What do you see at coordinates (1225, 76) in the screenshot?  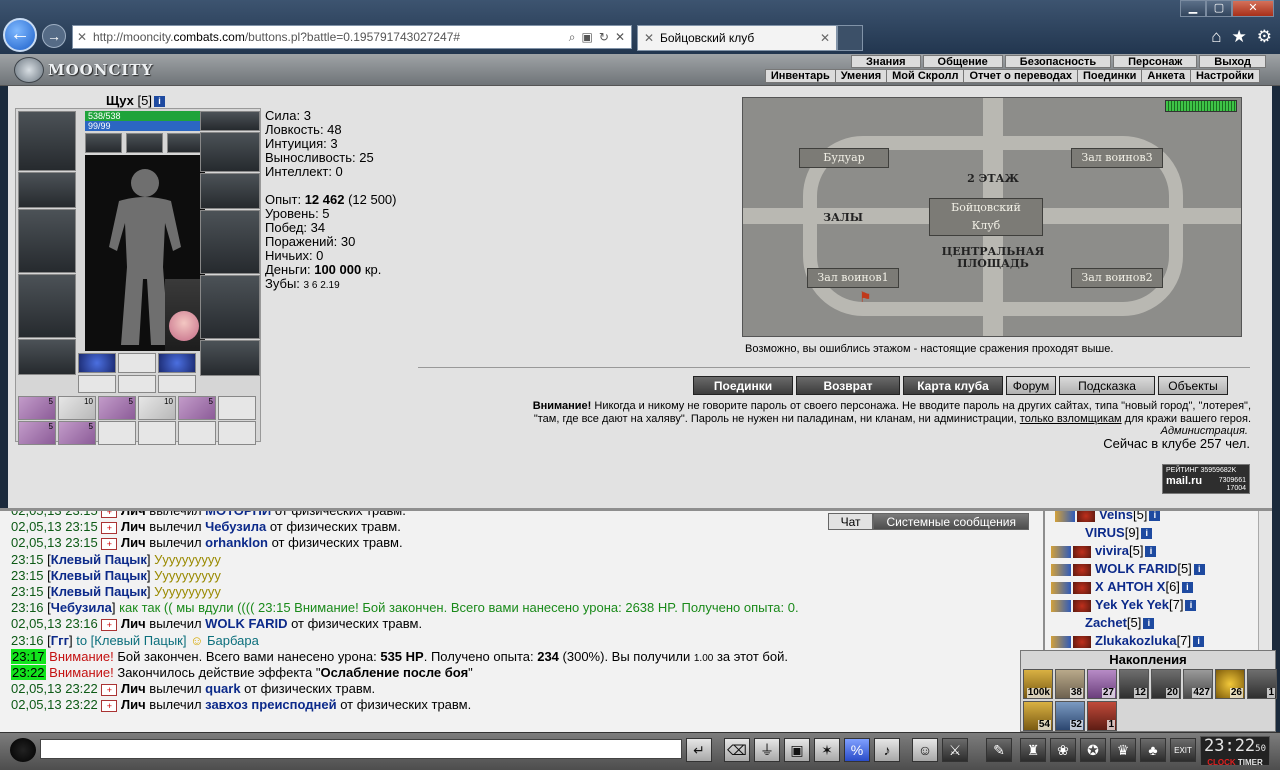 I see `menu-settings: Настройки` at bounding box center [1225, 76].